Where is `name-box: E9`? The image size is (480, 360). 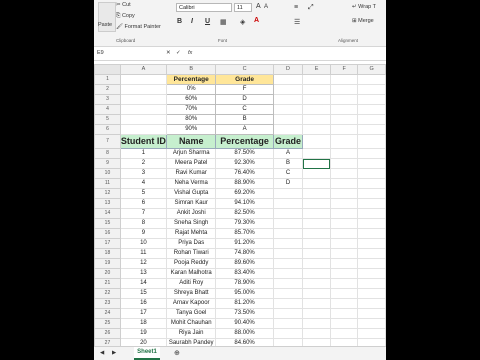
name-box: E9 is located at coordinates (127, 53).